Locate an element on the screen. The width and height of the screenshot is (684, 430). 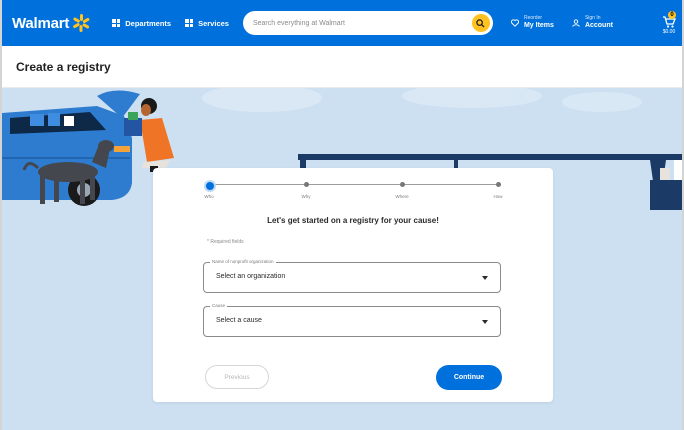
step-dot-who is located at coordinates (210, 186).